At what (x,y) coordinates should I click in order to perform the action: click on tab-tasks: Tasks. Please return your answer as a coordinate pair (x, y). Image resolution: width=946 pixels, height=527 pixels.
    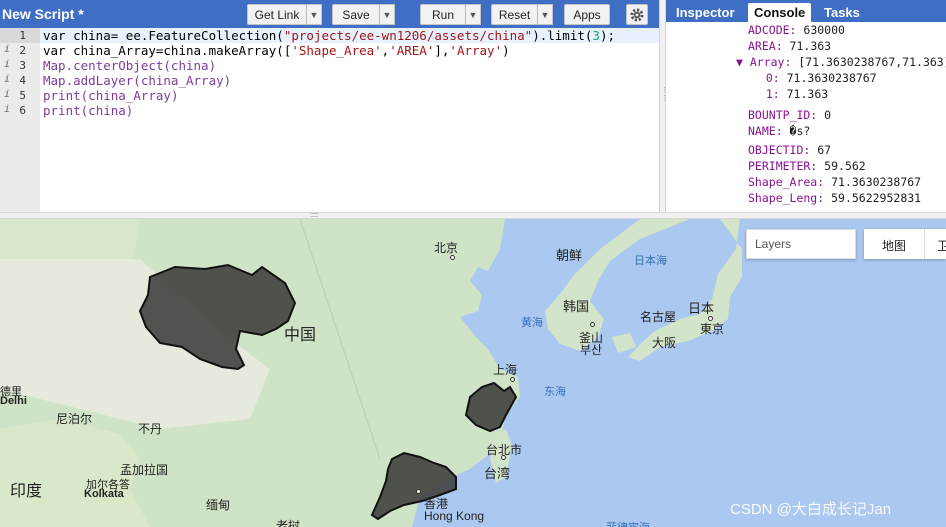
    Looking at the image, I should click on (842, 12).